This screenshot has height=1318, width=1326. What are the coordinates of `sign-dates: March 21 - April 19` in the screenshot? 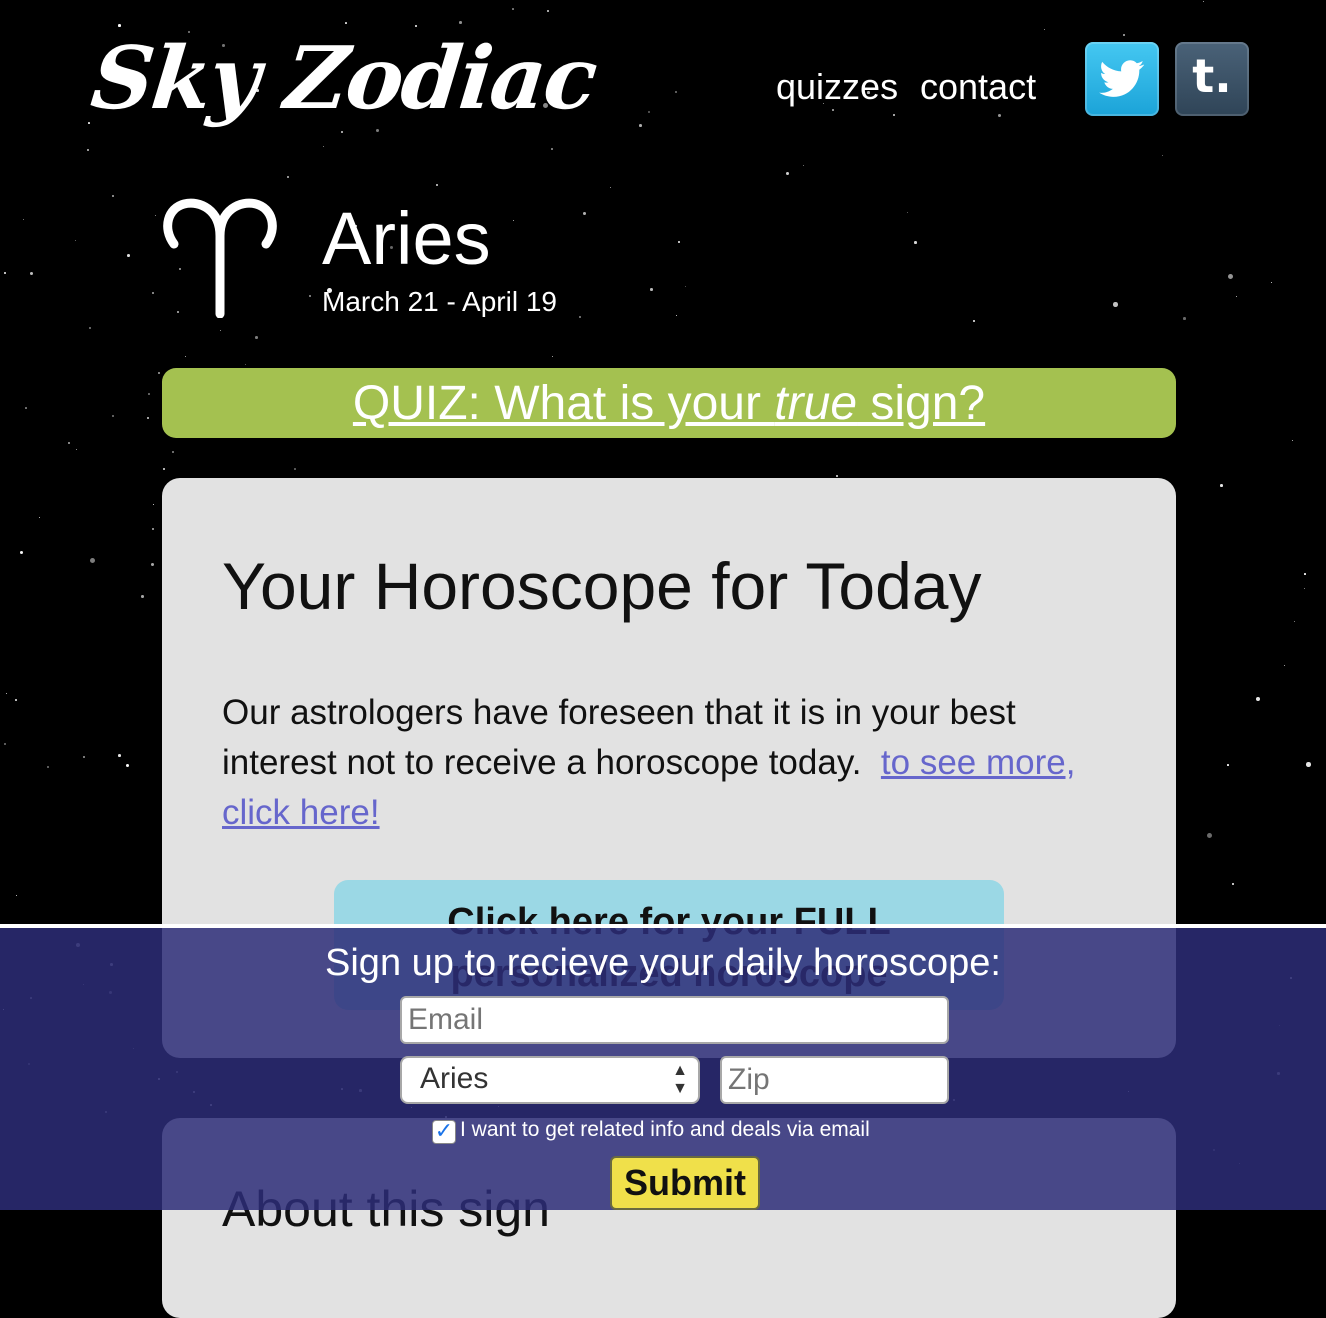 It's located at (439, 301).